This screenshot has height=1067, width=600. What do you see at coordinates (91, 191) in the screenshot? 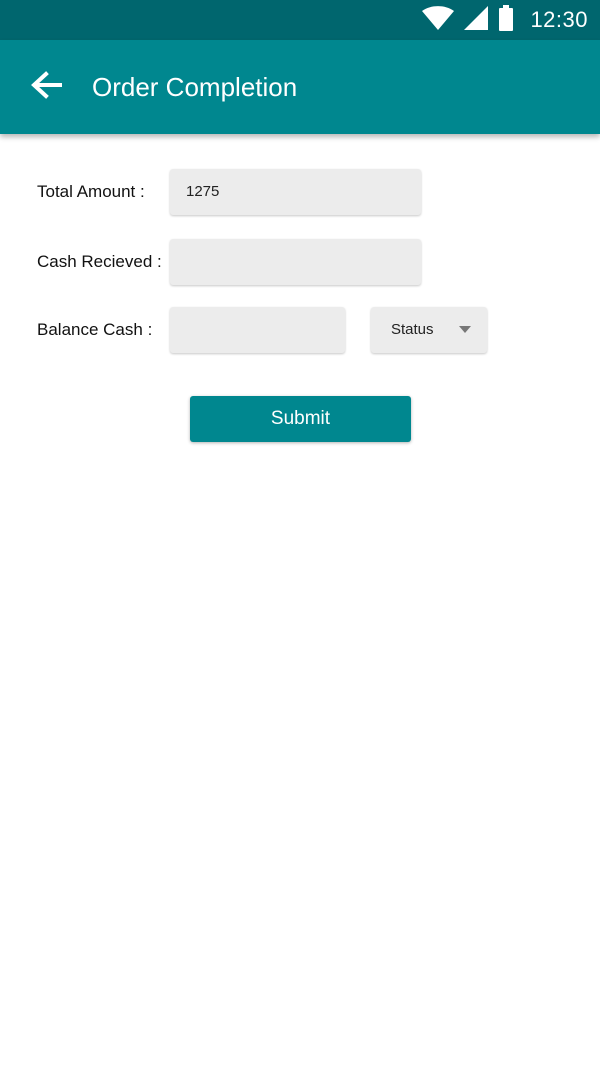
I see `total-amount-label: Total Amount :` at bounding box center [91, 191].